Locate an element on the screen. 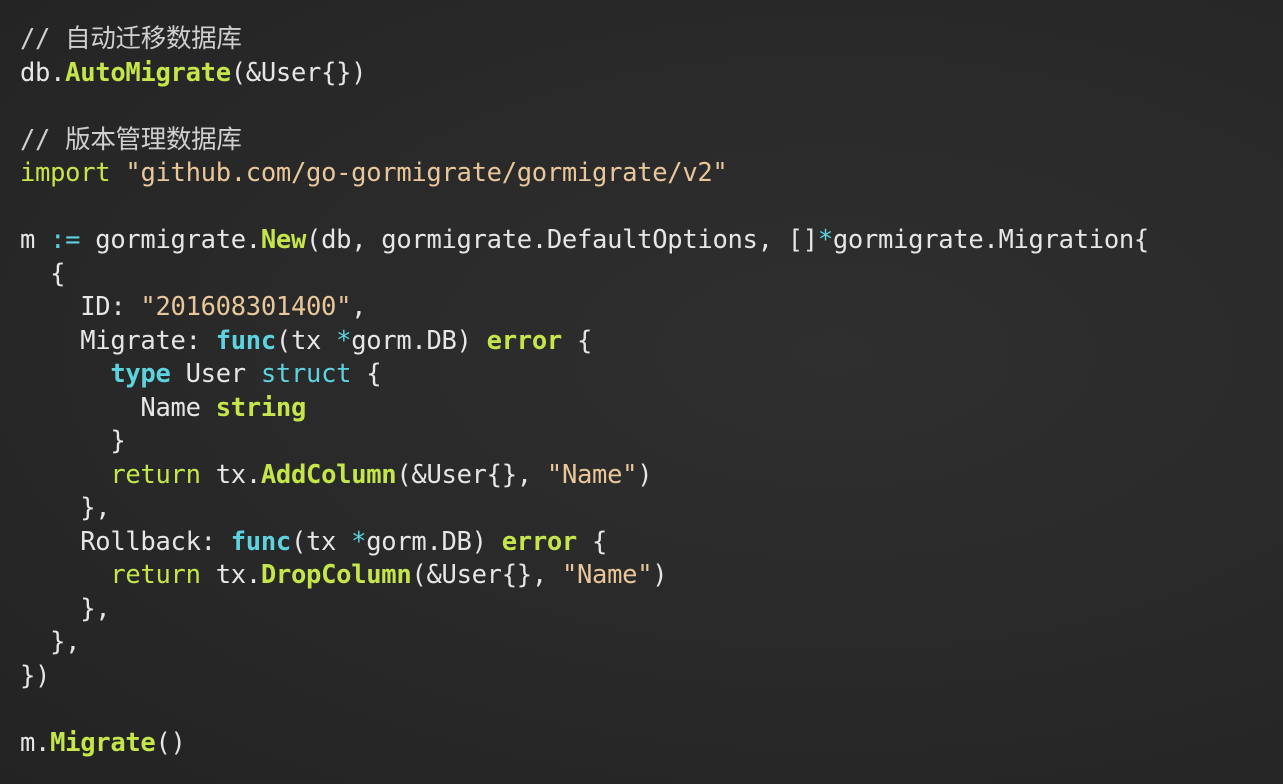  code-line-drop-column: return tx.DropColumn(&User{}, "Name") is located at coordinates (651, 576).